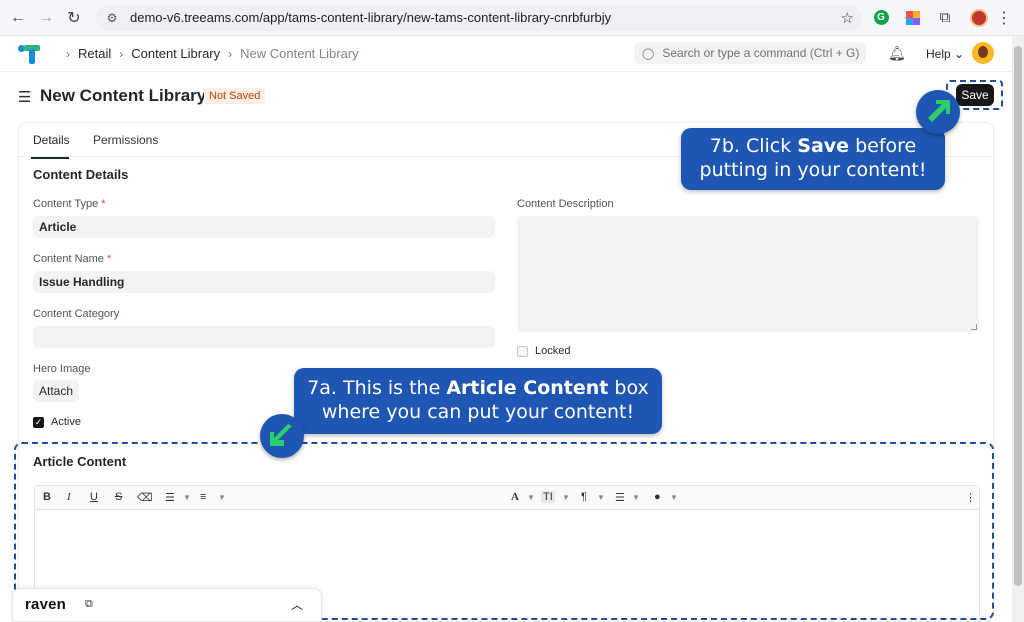 Image resolution: width=1024 pixels, height=622 pixels. I want to click on bookmark-star-icon: ☆, so click(847, 18).